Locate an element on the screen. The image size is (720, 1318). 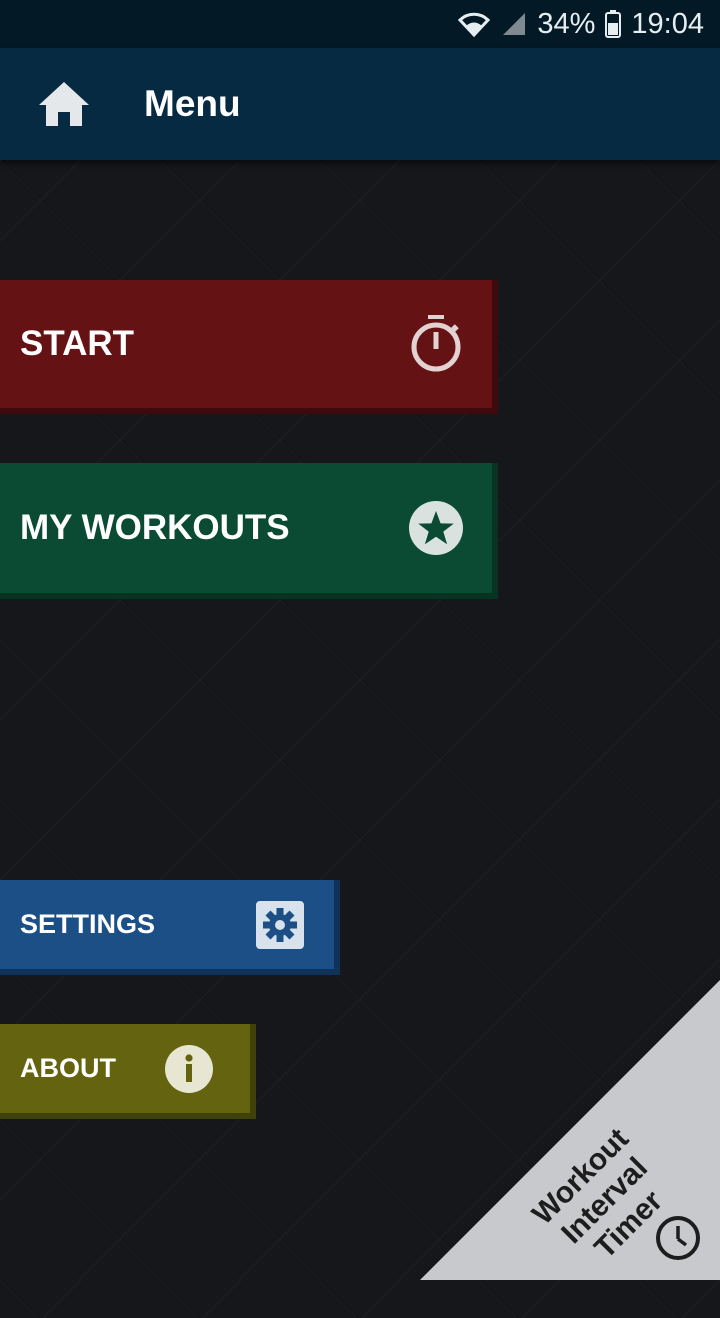
clock-time: 19:04 is located at coordinates (667, 23).